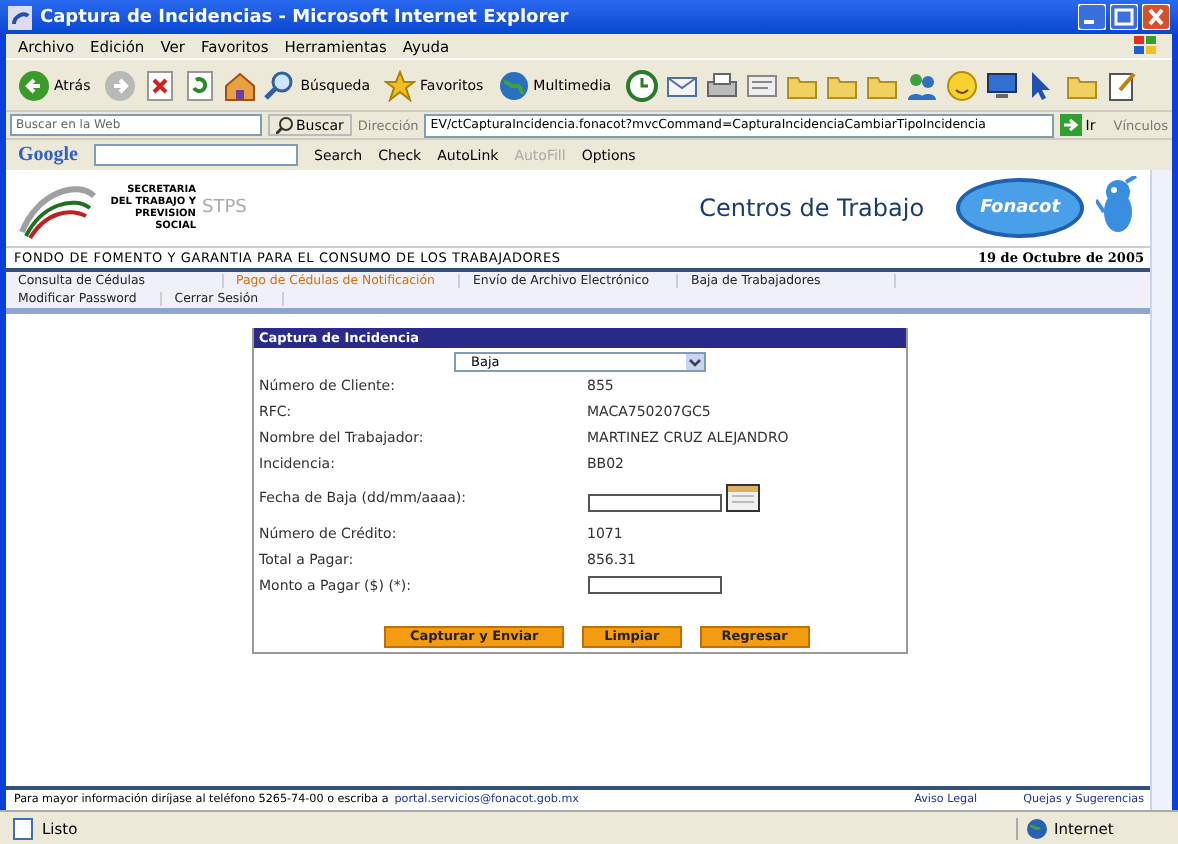 This screenshot has height=844, width=1178. I want to click on window-title: Captura de Incidencias - Microsoft Internet Explorer, so click(305, 17).